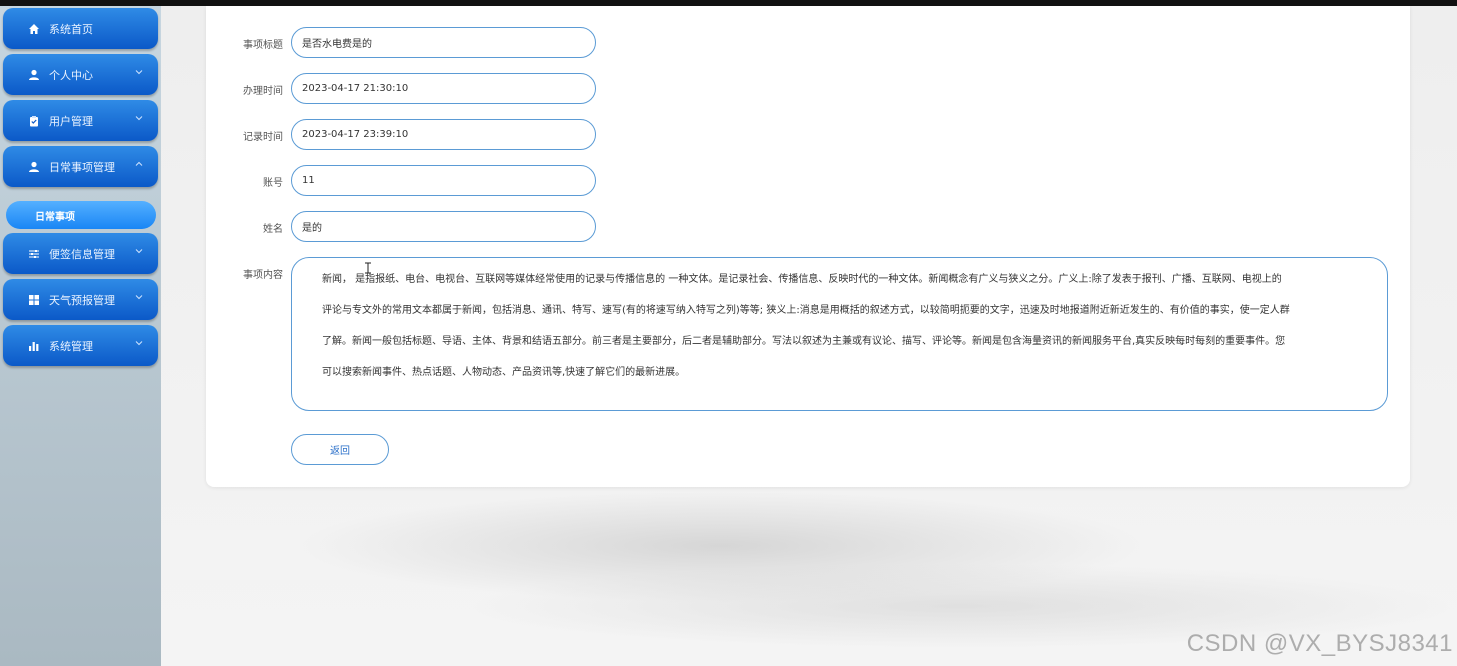 The height and width of the screenshot is (666, 1457). I want to click on sidebar-item-notes-management: 便签信息管理, so click(80, 253).